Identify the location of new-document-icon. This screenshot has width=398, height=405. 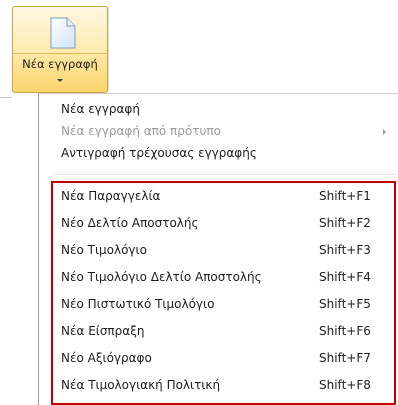
(63, 33).